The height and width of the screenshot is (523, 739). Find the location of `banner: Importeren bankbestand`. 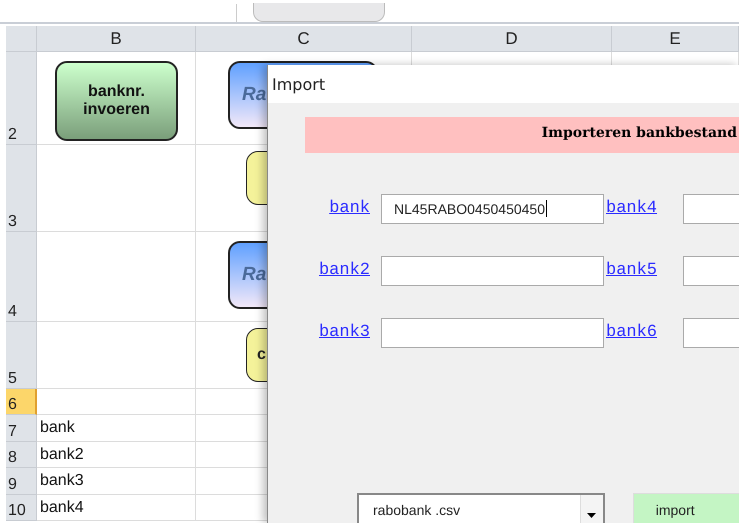

banner: Importeren bankbestand is located at coordinates (522, 135).